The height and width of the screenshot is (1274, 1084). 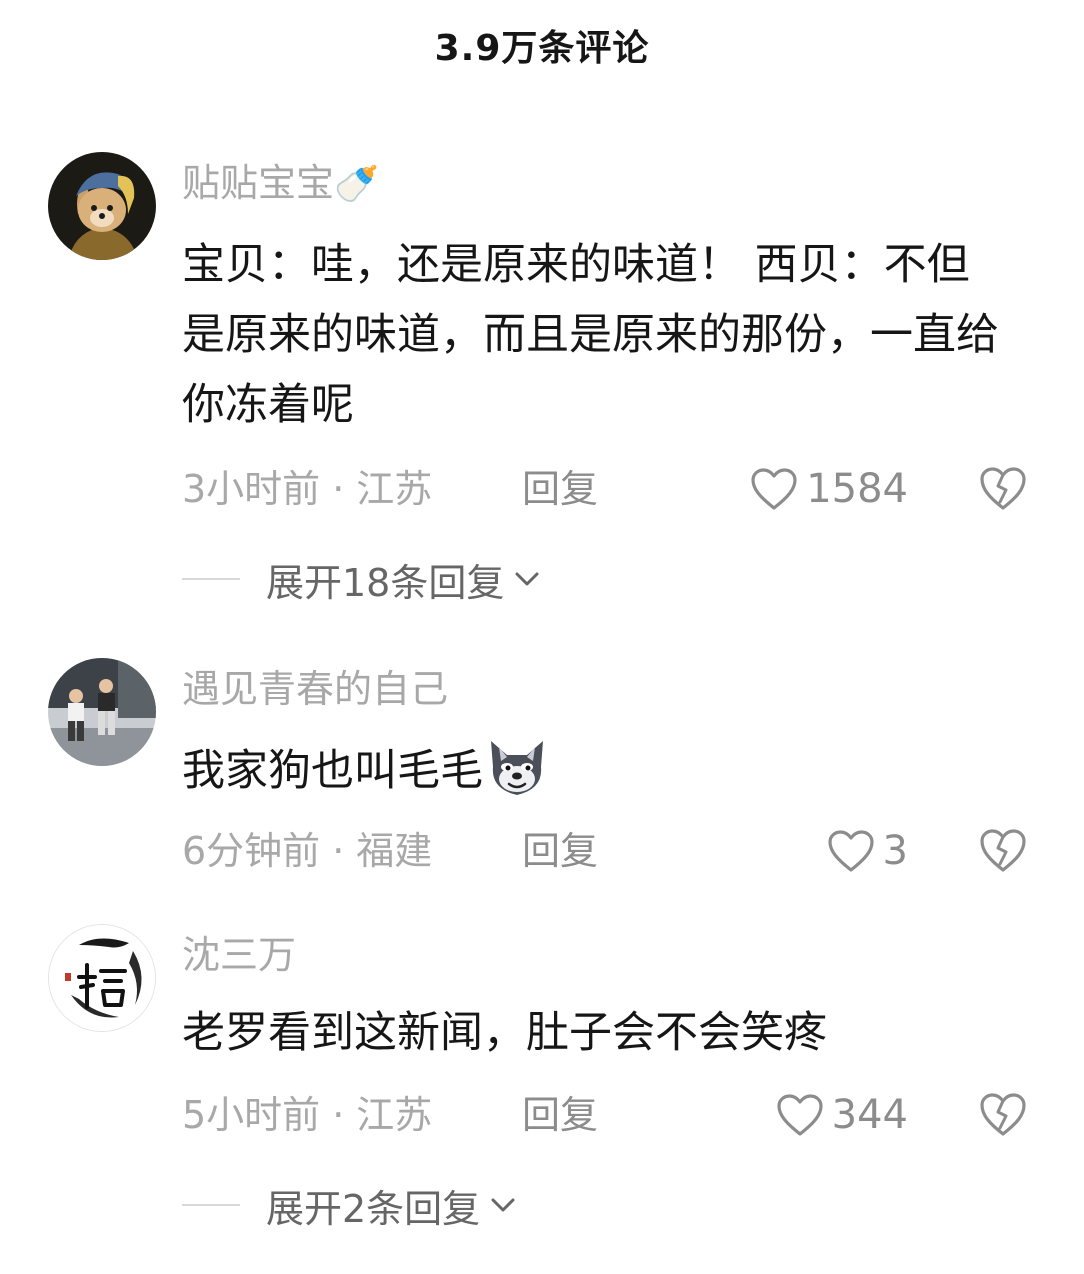 What do you see at coordinates (504, 1033) in the screenshot?
I see `comment-text: 老罗看到这新闻，肚子会不会笑疼` at bounding box center [504, 1033].